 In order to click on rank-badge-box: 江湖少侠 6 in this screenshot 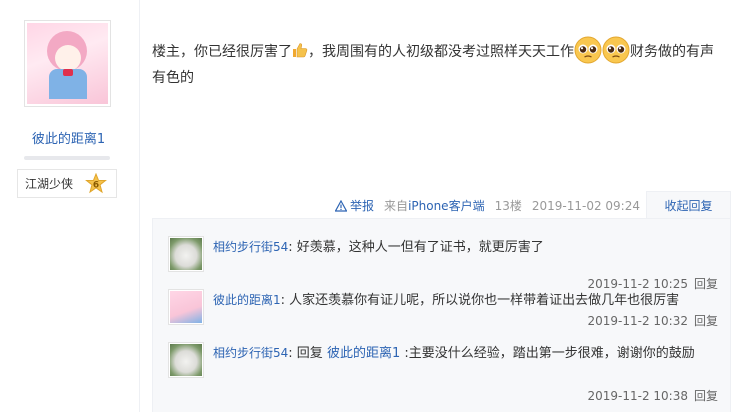, I will do `click(67, 183)`.